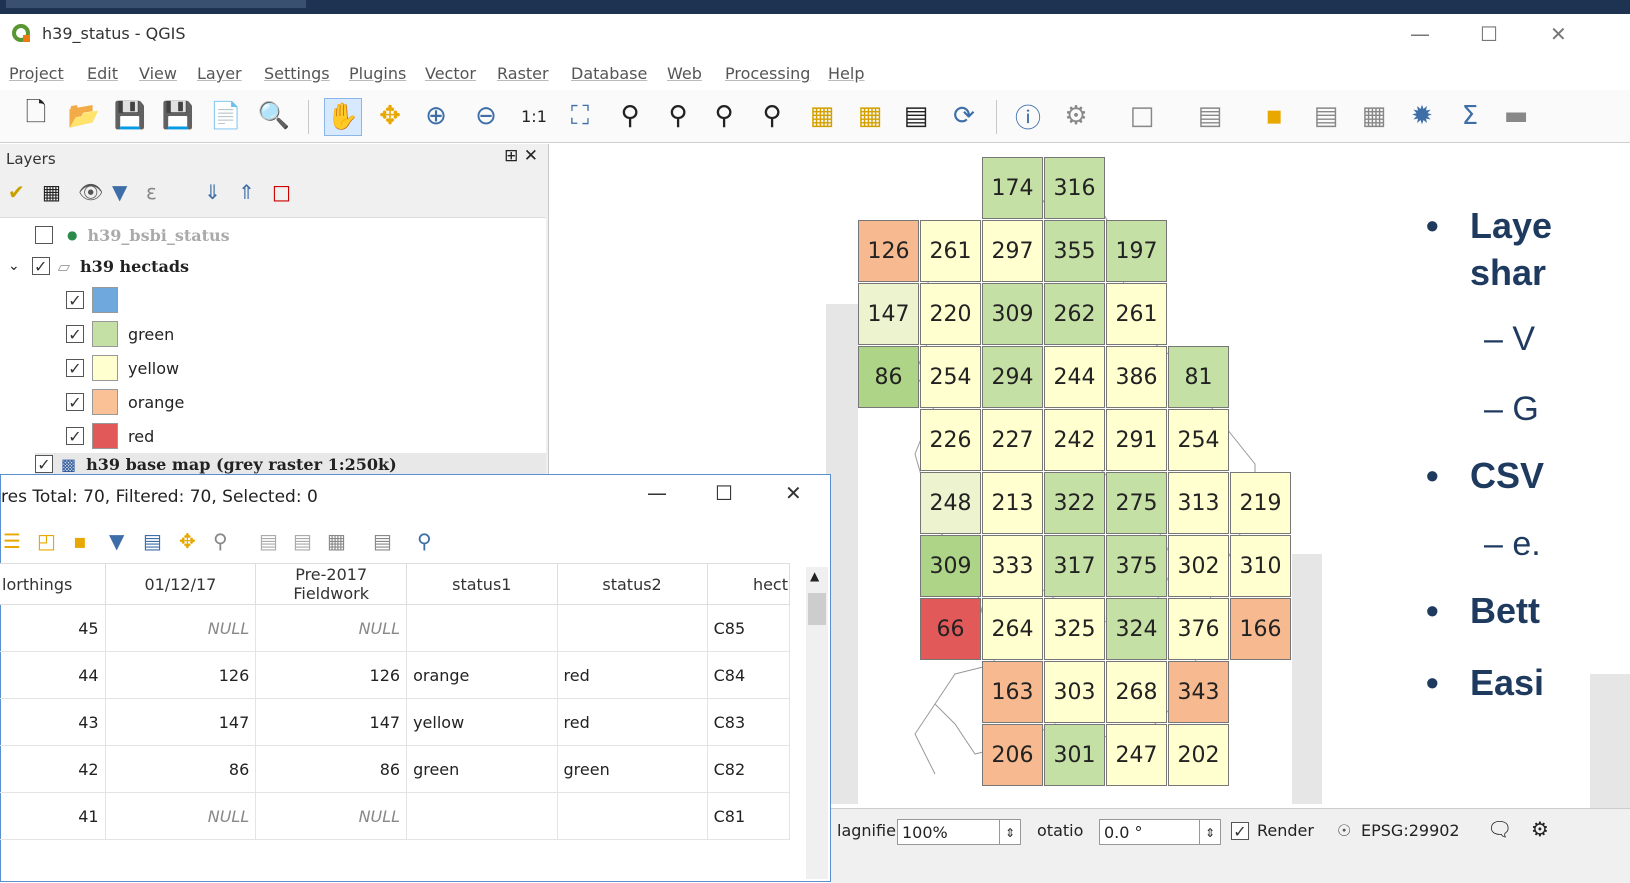  What do you see at coordinates (390, 116) in the screenshot?
I see `pan-to-selection-icon: ✥` at bounding box center [390, 116].